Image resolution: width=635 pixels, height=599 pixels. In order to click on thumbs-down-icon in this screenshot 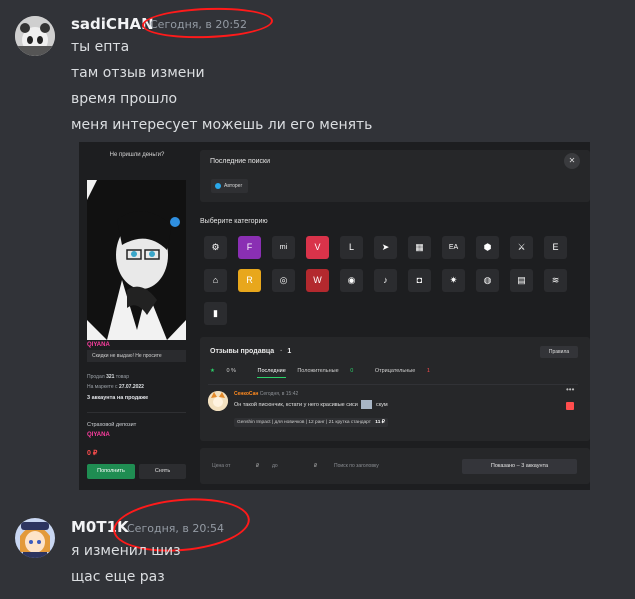, I will do `click(570, 406)`.